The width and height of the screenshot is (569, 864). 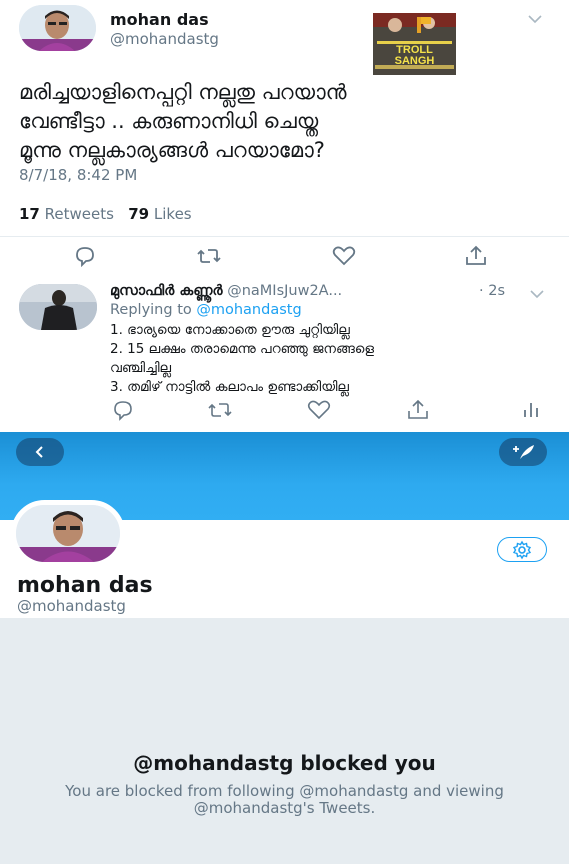 What do you see at coordinates (492, 291) in the screenshot?
I see `reply-time: · 2s` at bounding box center [492, 291].